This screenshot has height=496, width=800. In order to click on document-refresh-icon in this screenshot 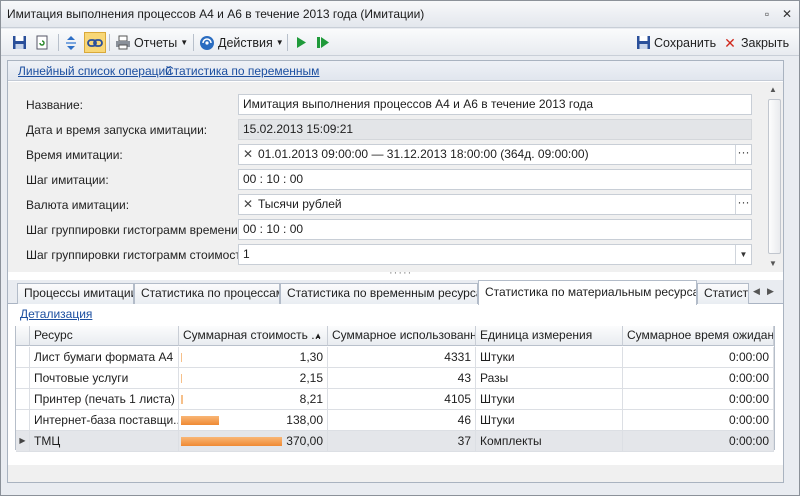, I will do `click(42, 43)`.